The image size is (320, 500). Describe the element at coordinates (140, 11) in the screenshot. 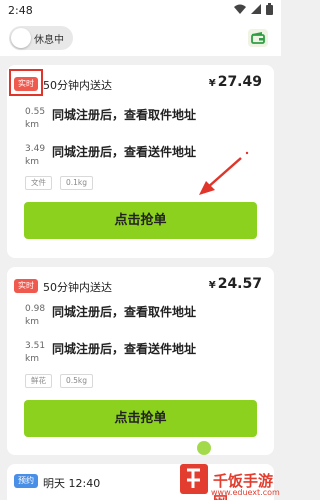

I see `status-bar: 2:48` at that location.